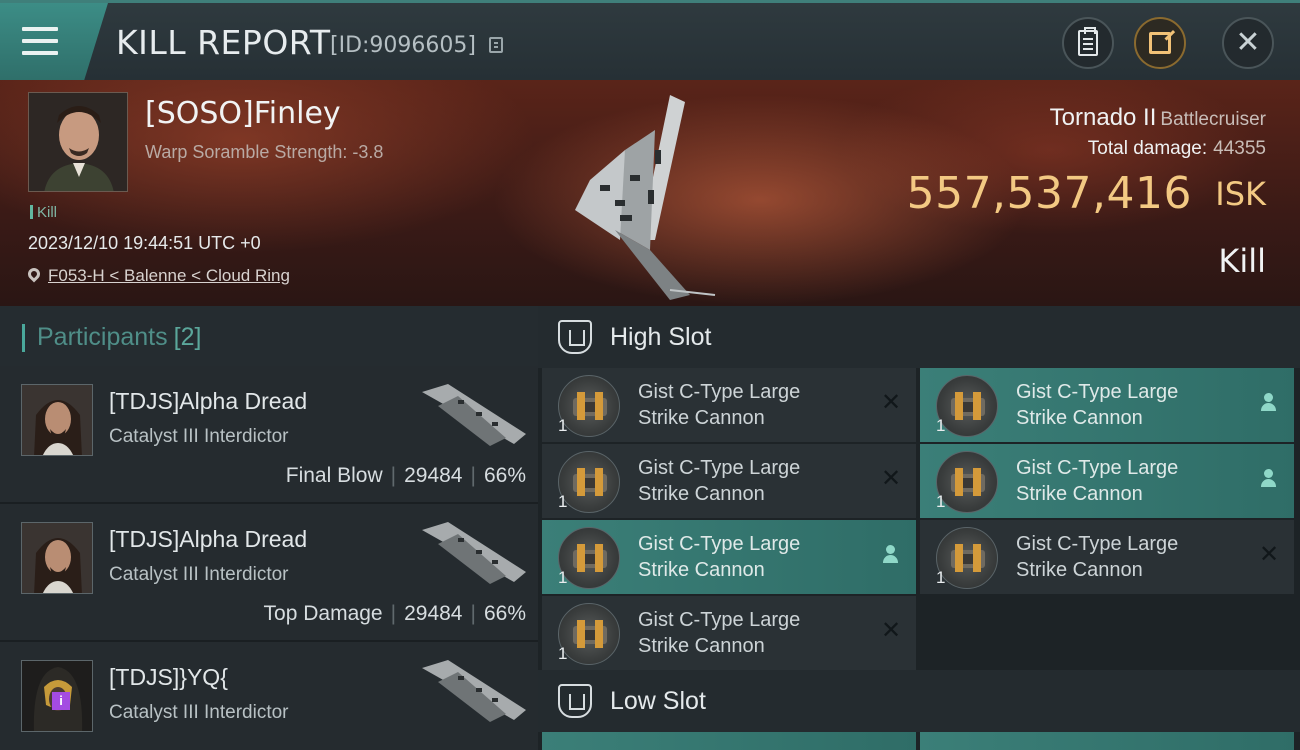 This screenshot has width=1300, height=750. I want to click on victim-name: [SOSO]Finley, so click(243, 113).